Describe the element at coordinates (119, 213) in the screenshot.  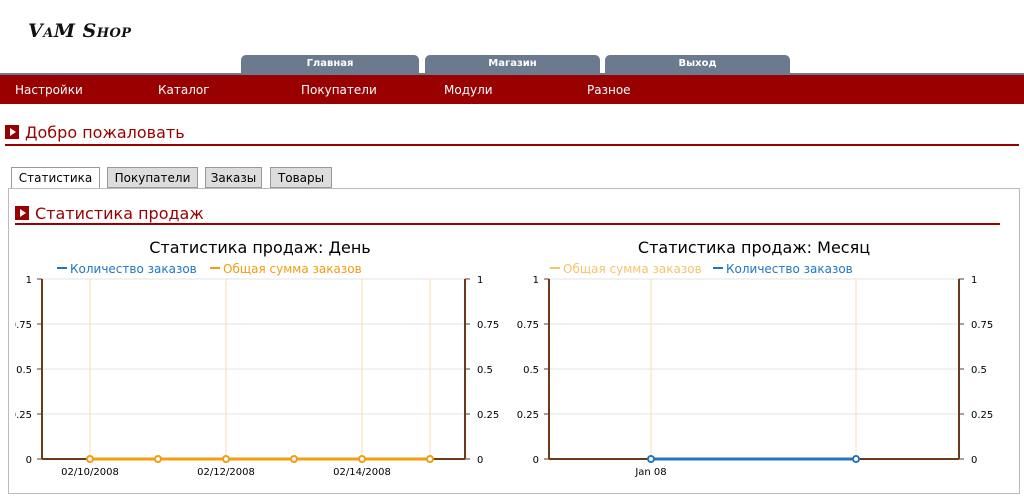
I see `section-title: Статистика продаж` at that location.